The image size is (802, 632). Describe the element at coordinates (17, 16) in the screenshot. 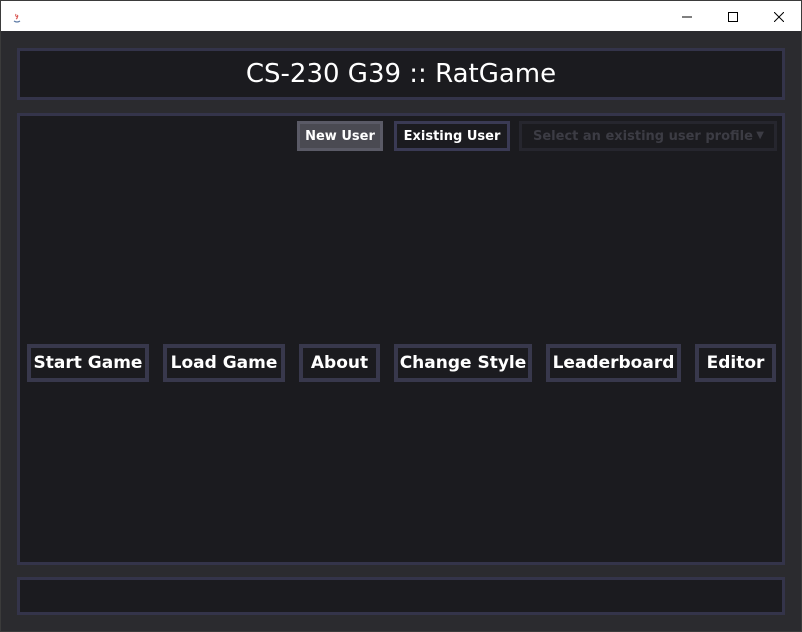

I see `java-icon` at that location.